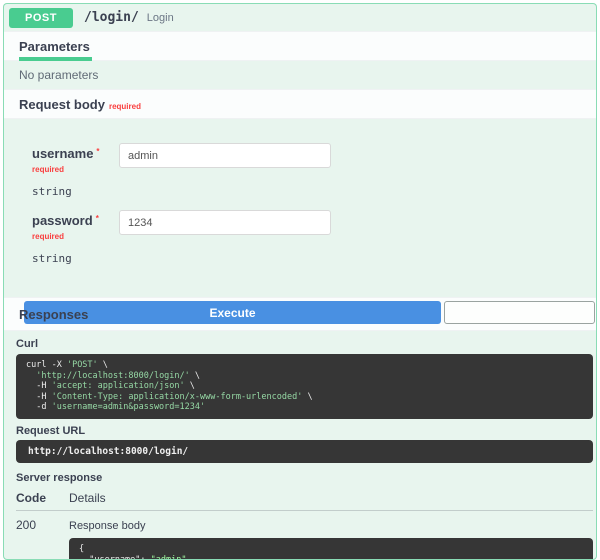 The height and width of the screenshot is (560, 600). What do you see at coordinates (54, 314) in the screenshot?
I see `responses-title: Responses` at bounding box center [54, 314].